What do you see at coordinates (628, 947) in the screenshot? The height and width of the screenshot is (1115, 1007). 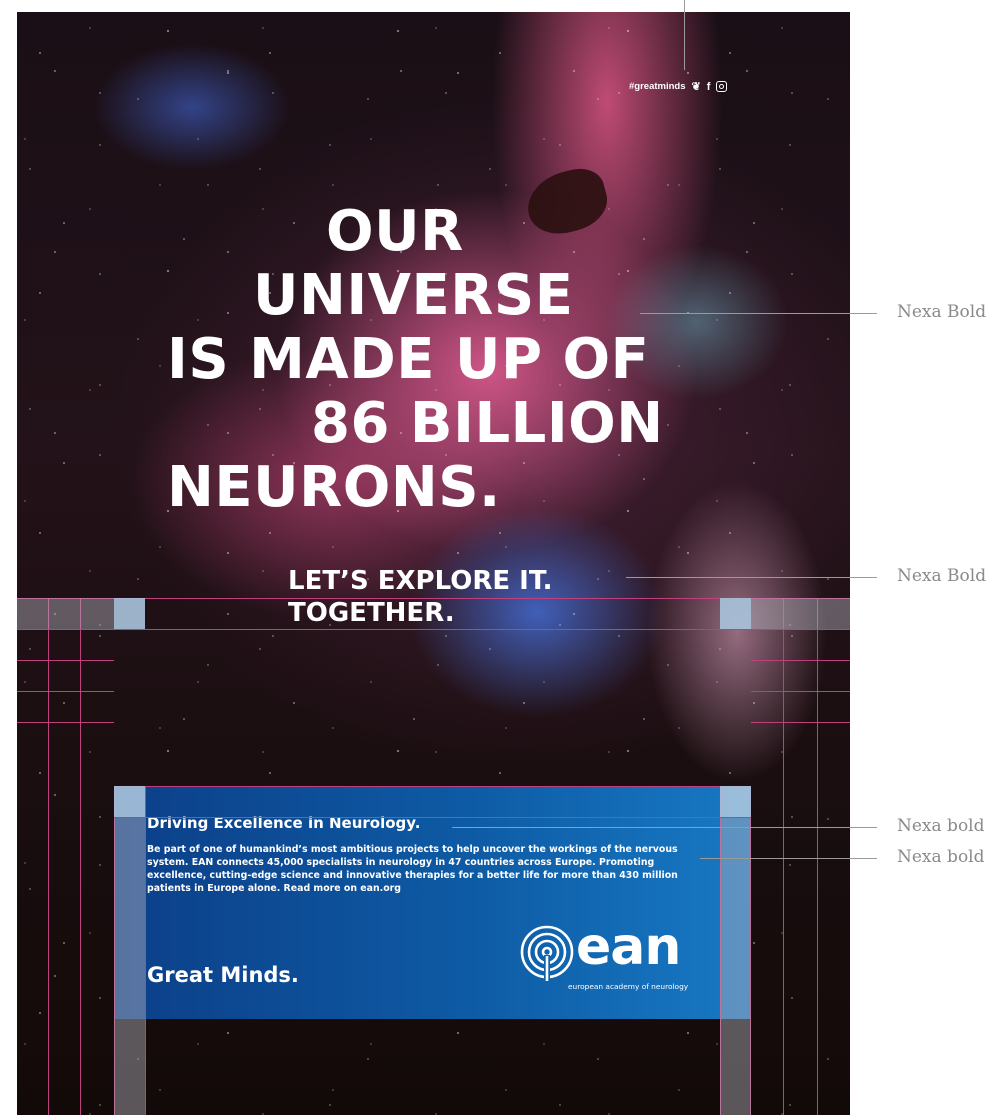 I see `logo-wordmark: ean` at bounding box center [628, 947].